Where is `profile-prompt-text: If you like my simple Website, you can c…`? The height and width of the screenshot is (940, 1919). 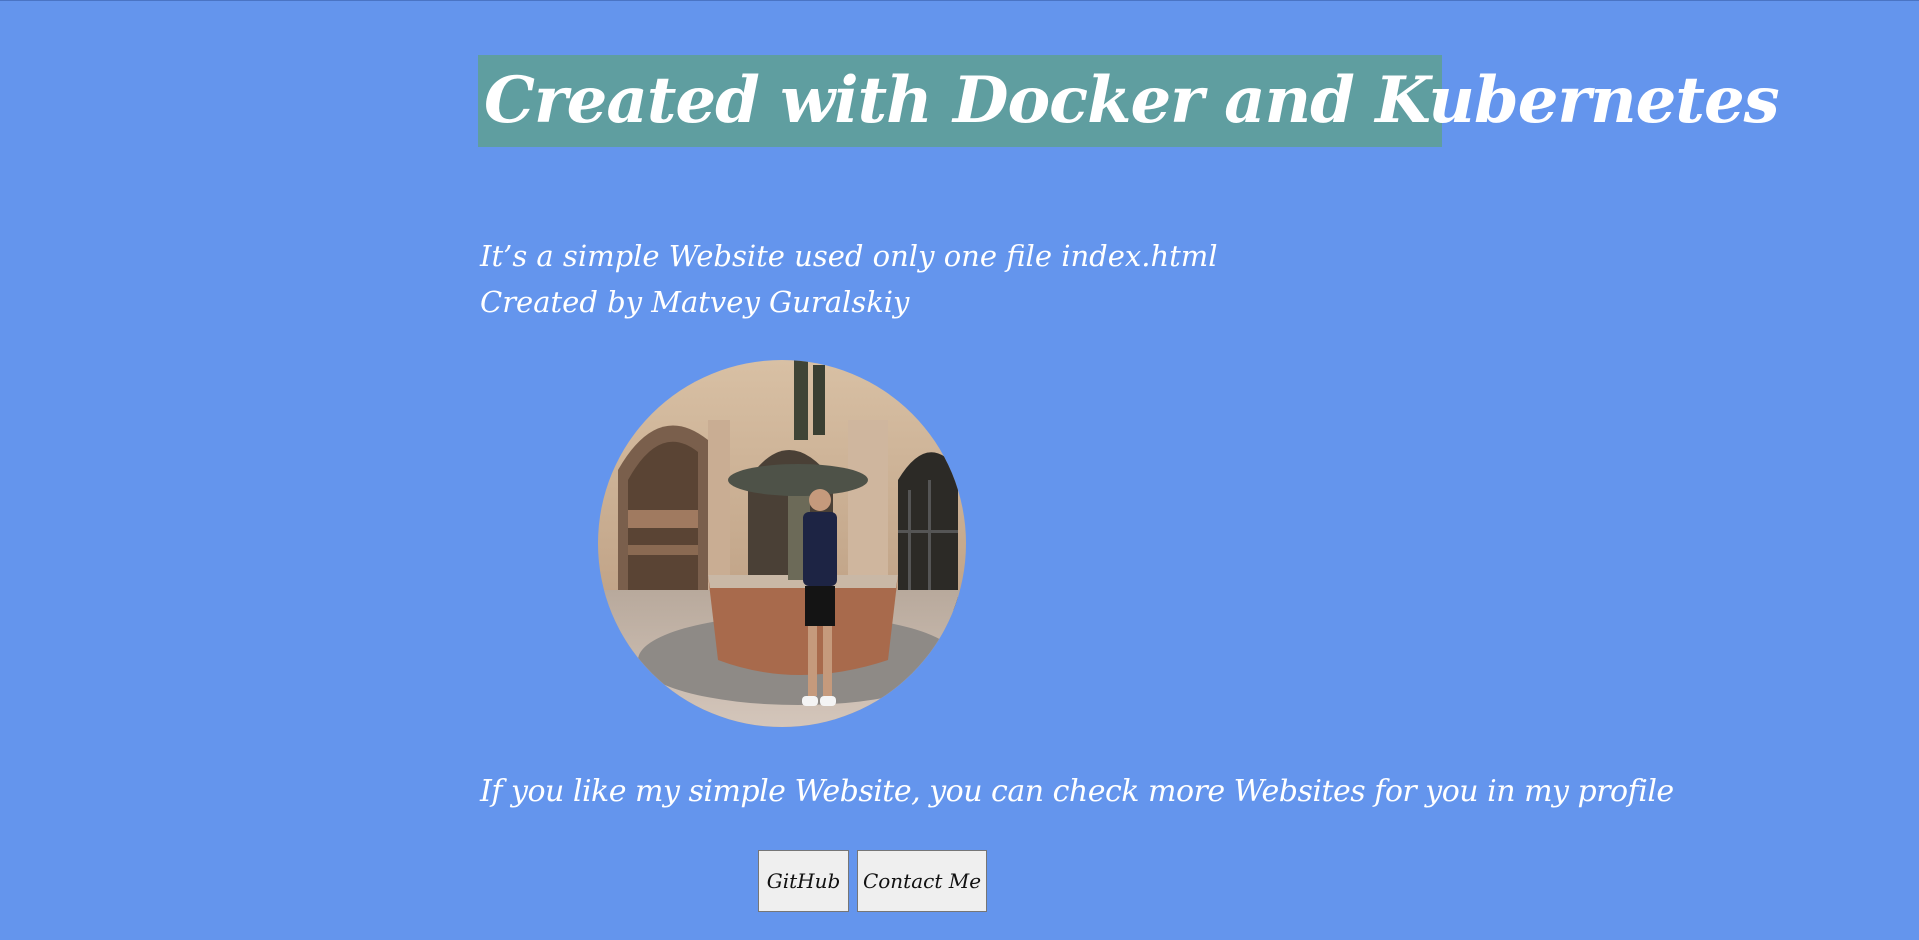 profile-prompt-text: If you like my simple Website, you can c… is located at coordinates (1077, 791).